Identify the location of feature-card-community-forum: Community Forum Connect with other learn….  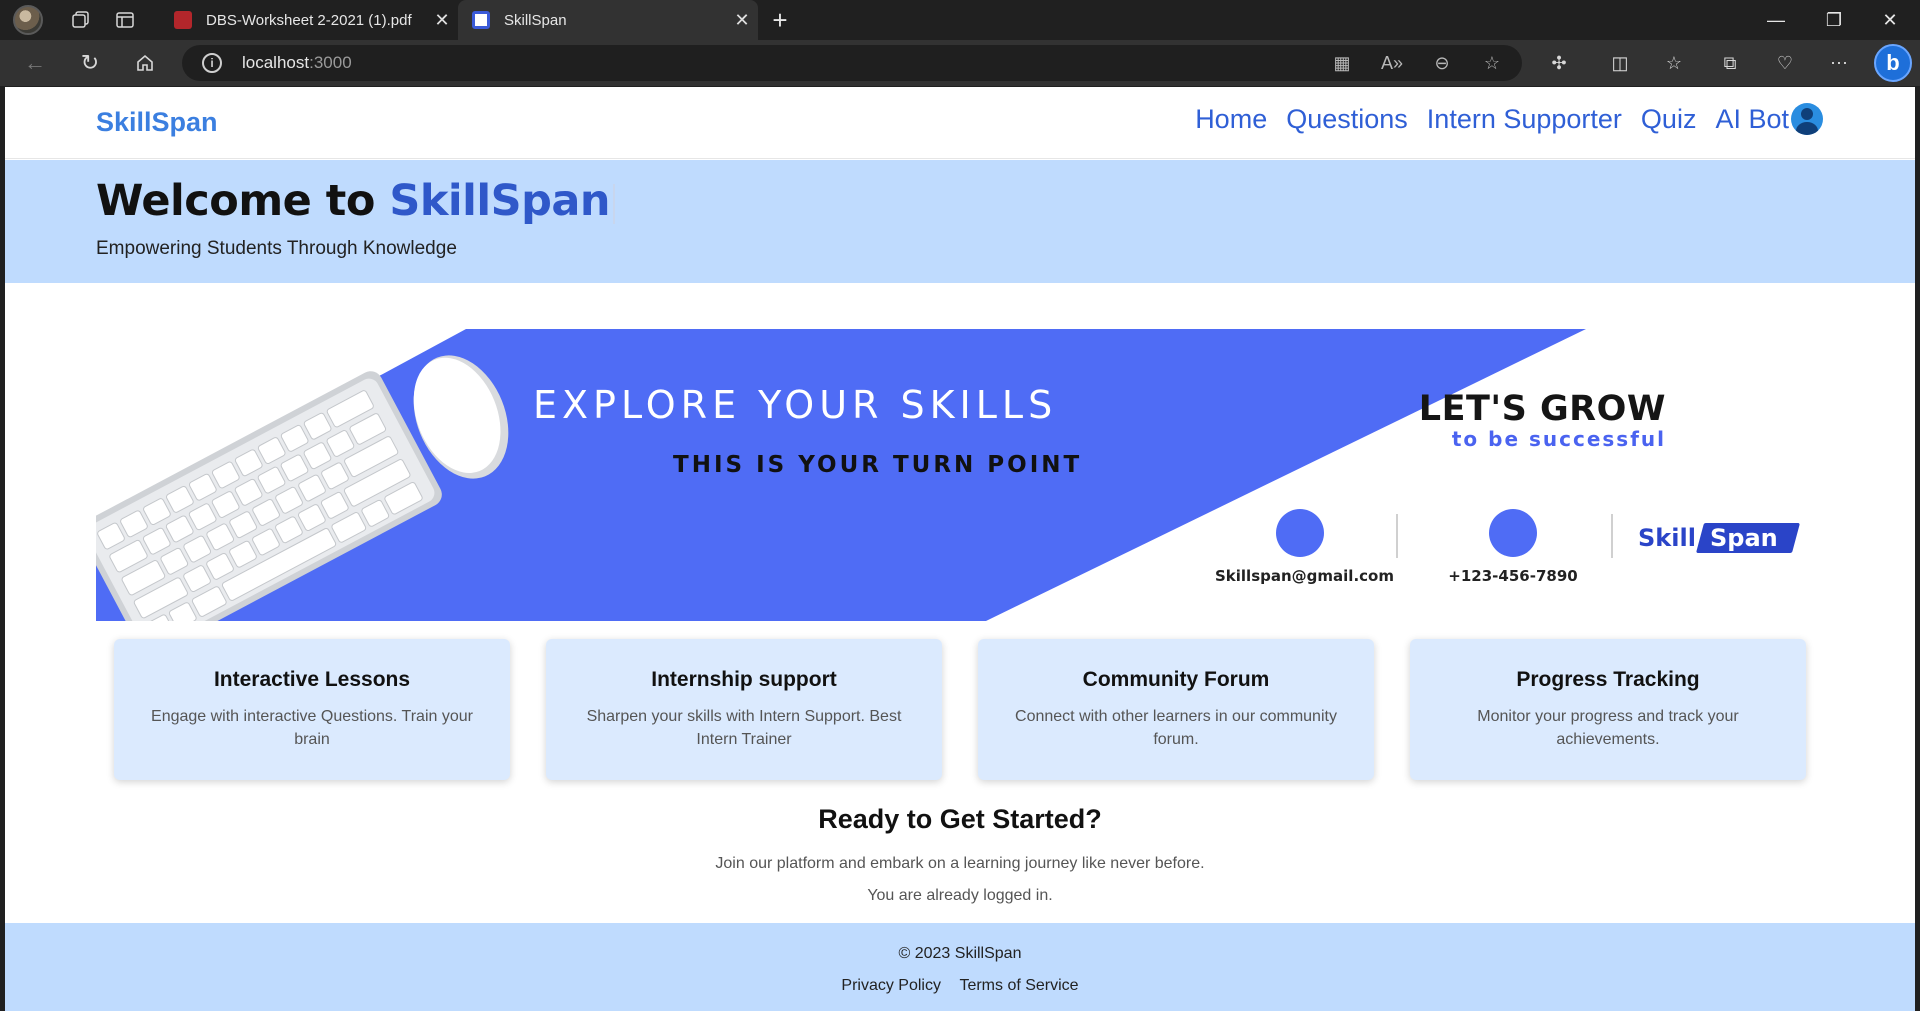
(1176, 709).